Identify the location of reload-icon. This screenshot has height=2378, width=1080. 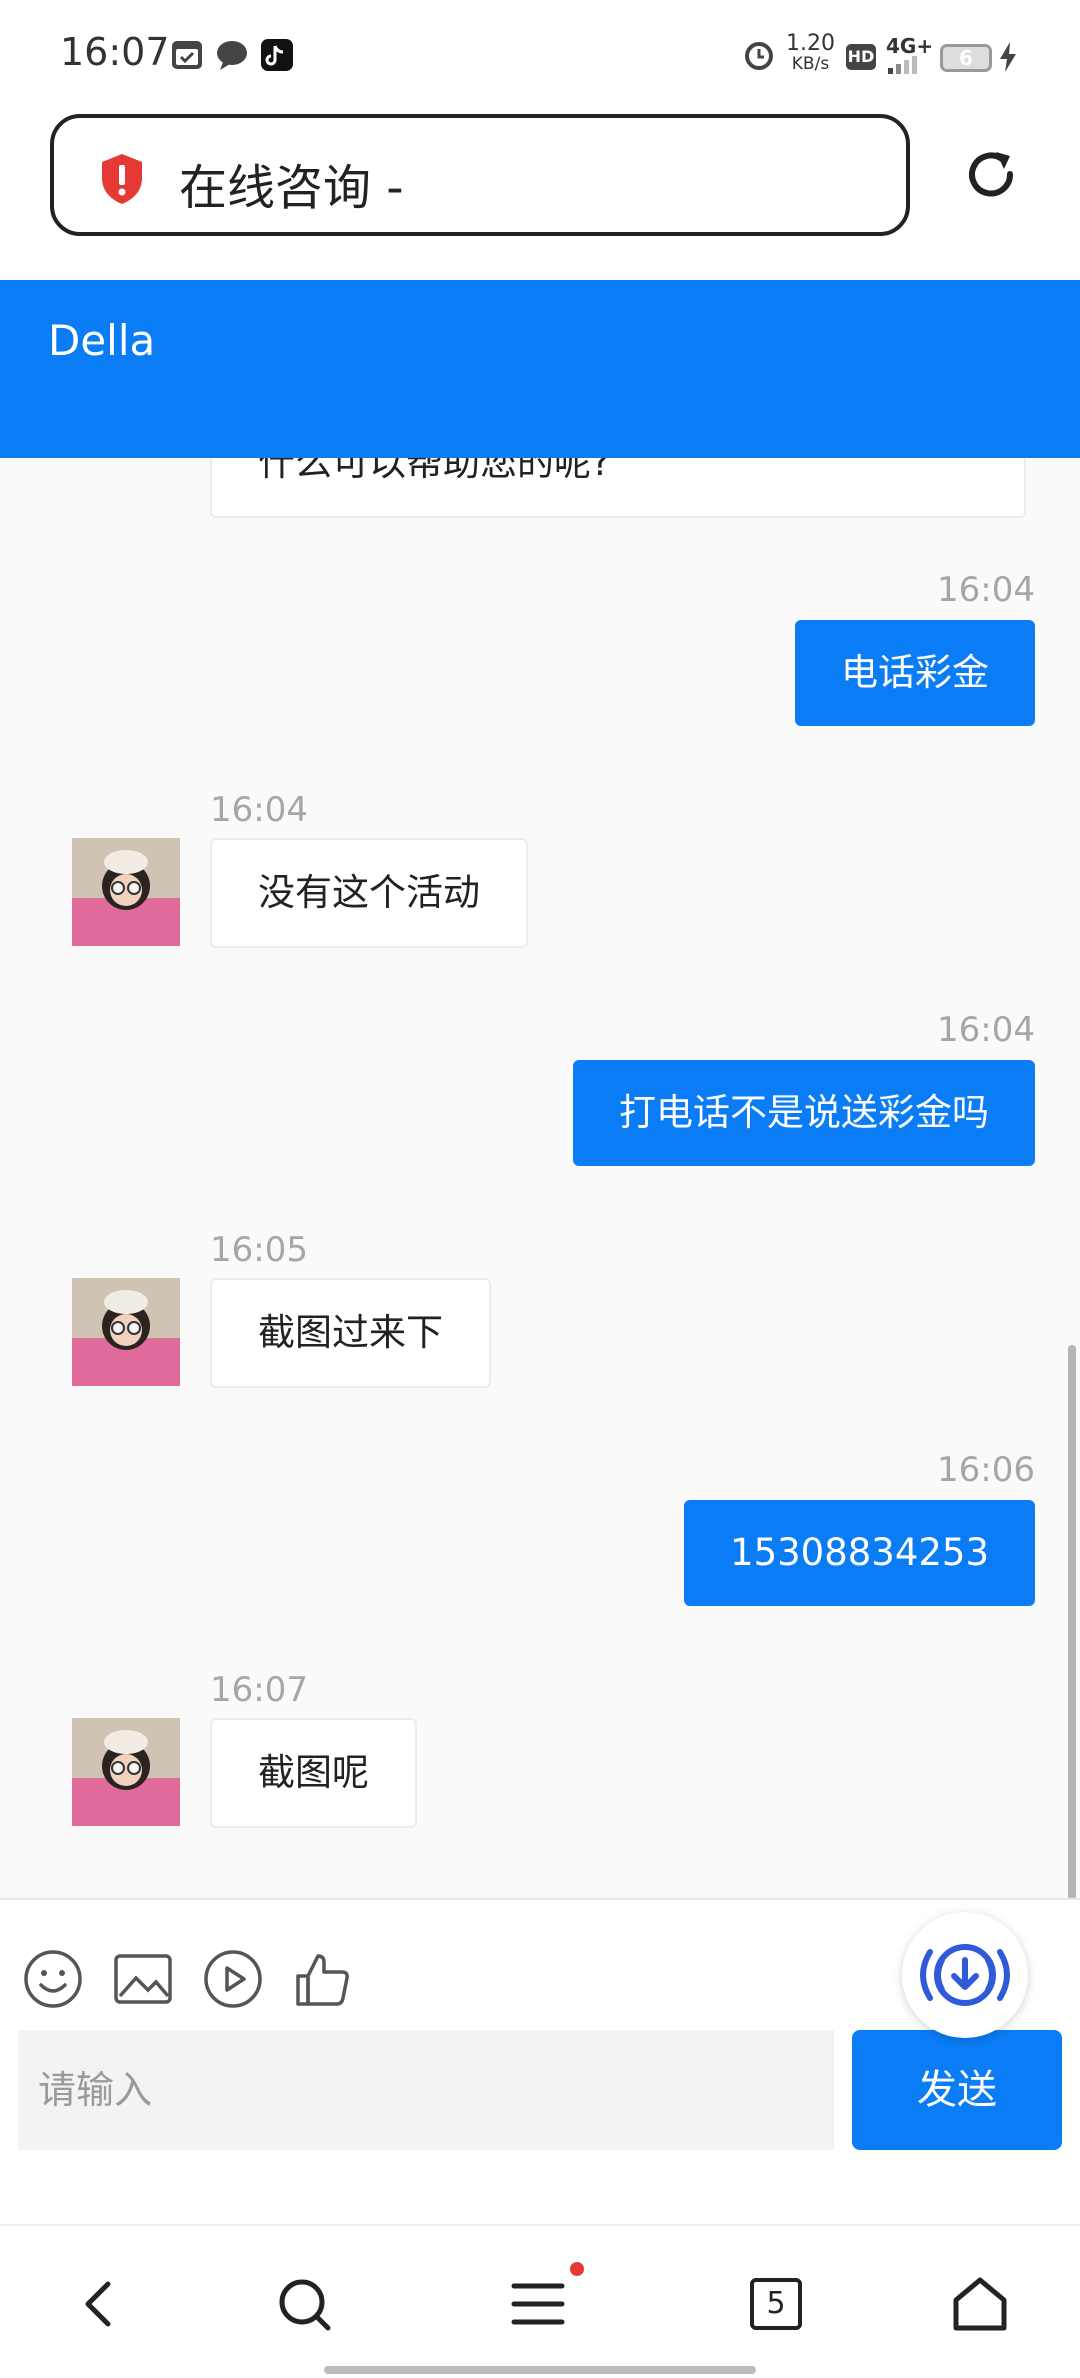
(992, 176).